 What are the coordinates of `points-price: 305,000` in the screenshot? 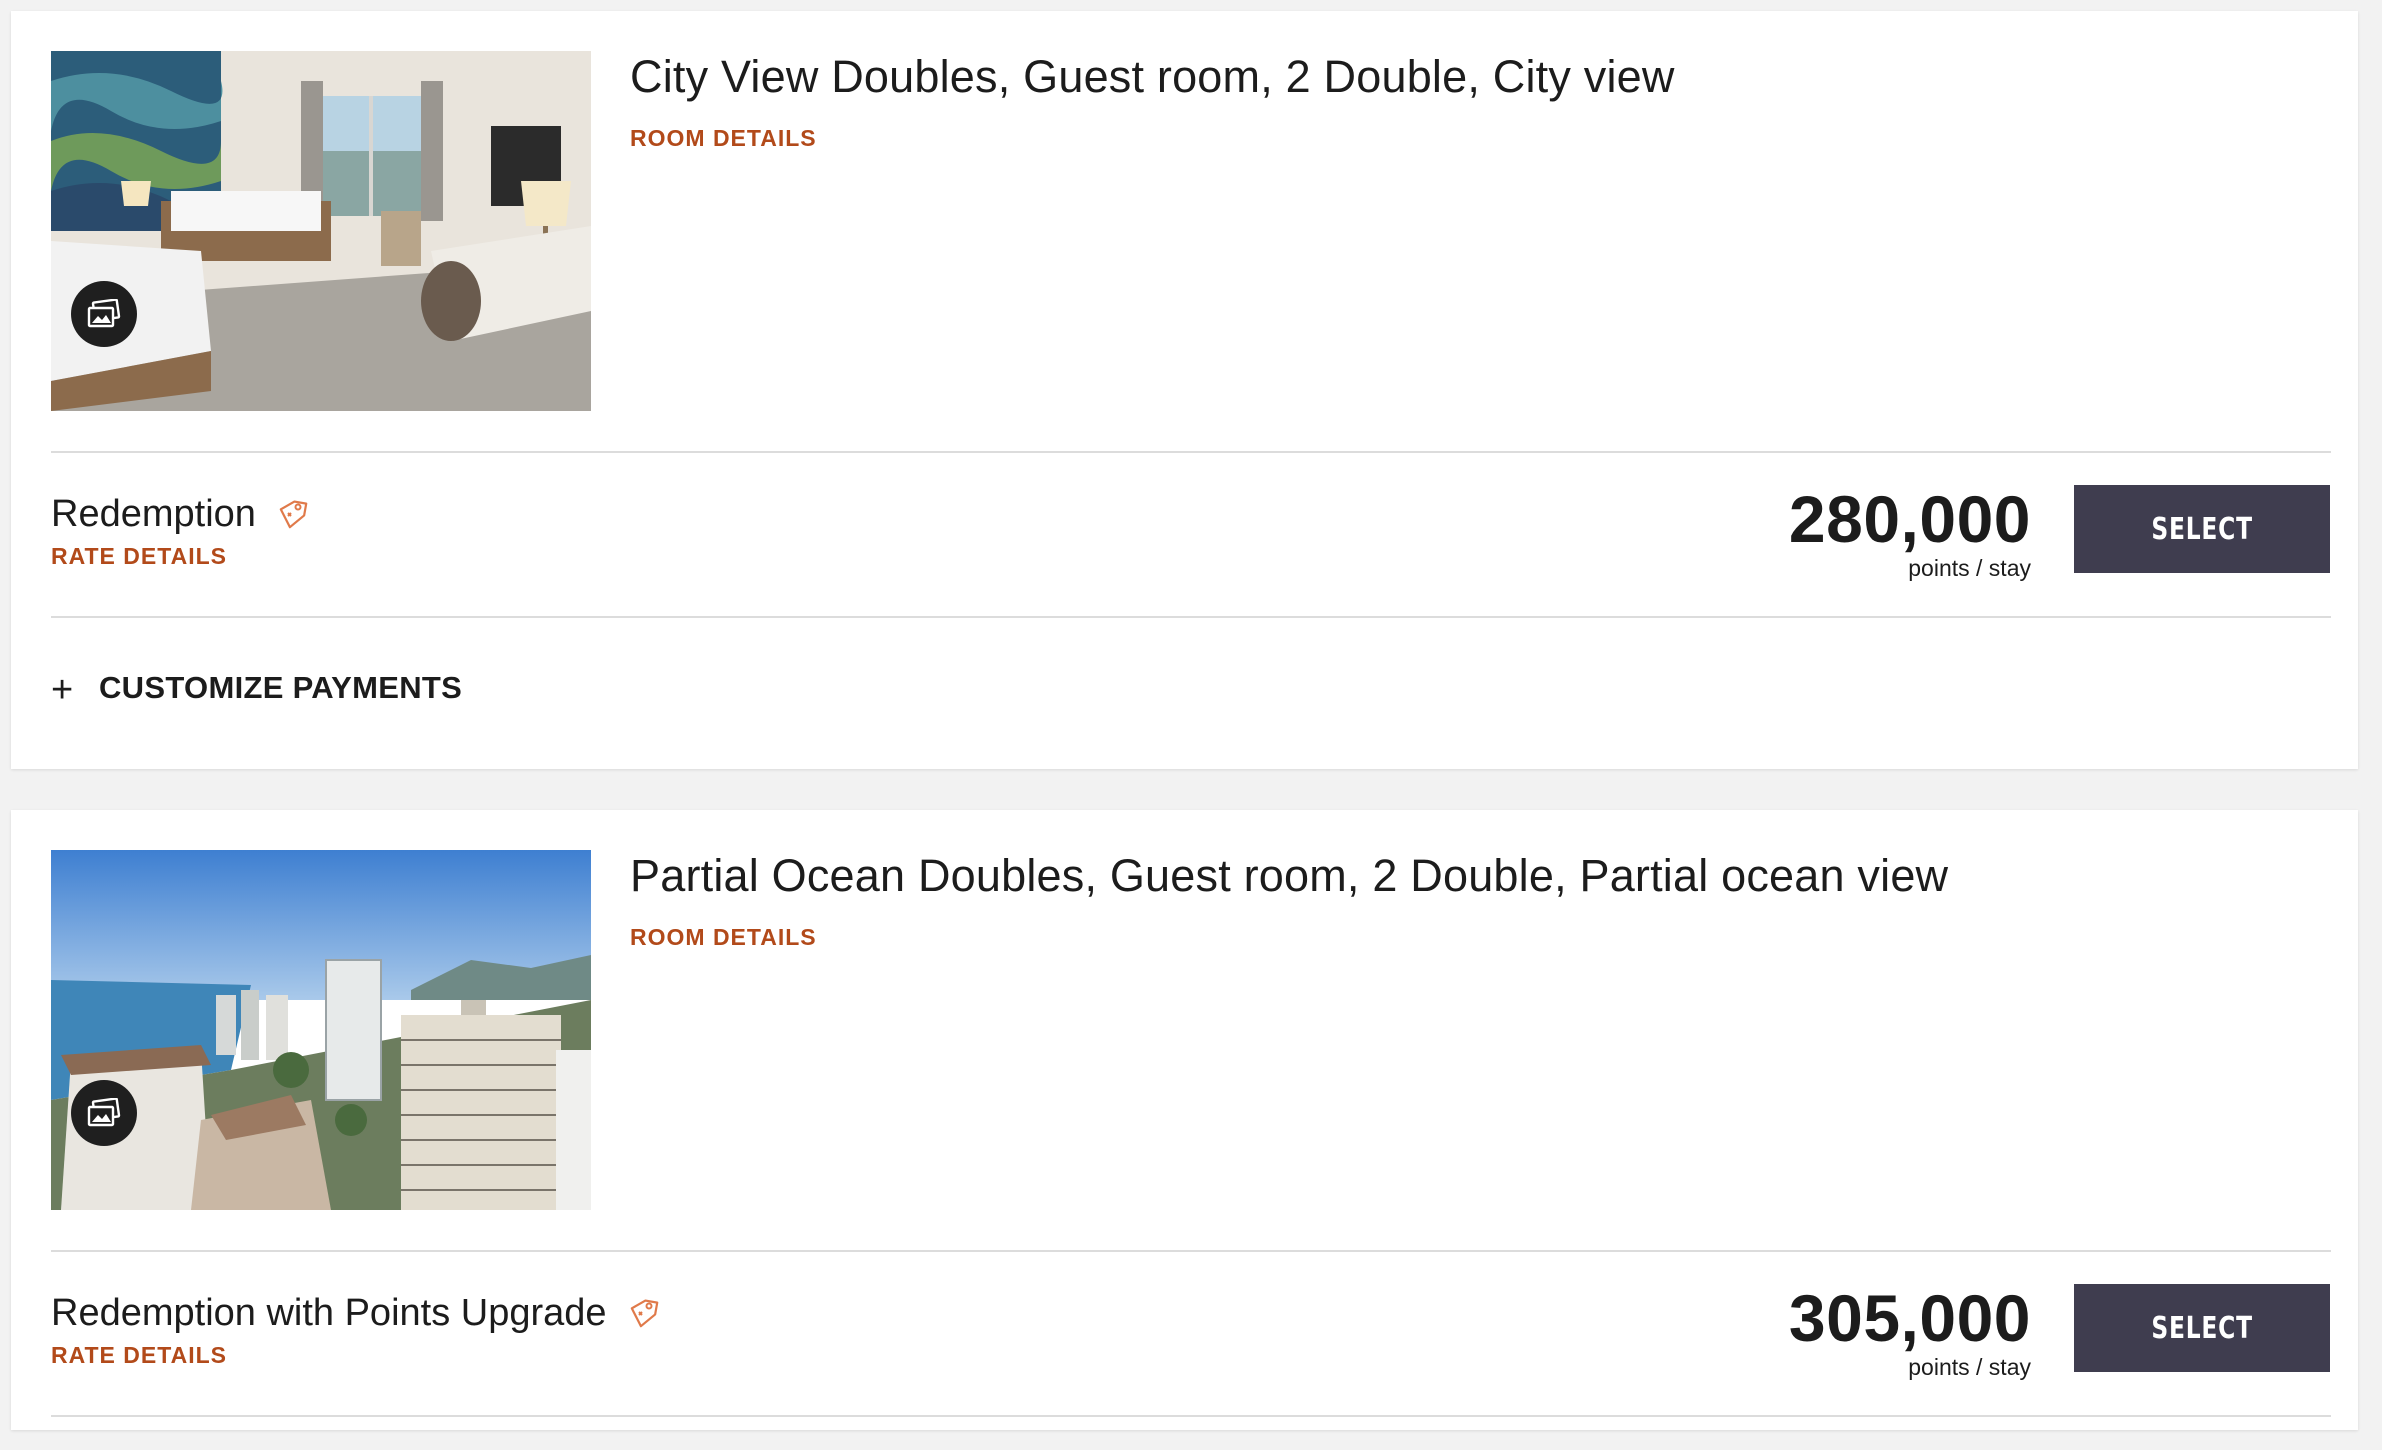 It's located at (1909, 1318).